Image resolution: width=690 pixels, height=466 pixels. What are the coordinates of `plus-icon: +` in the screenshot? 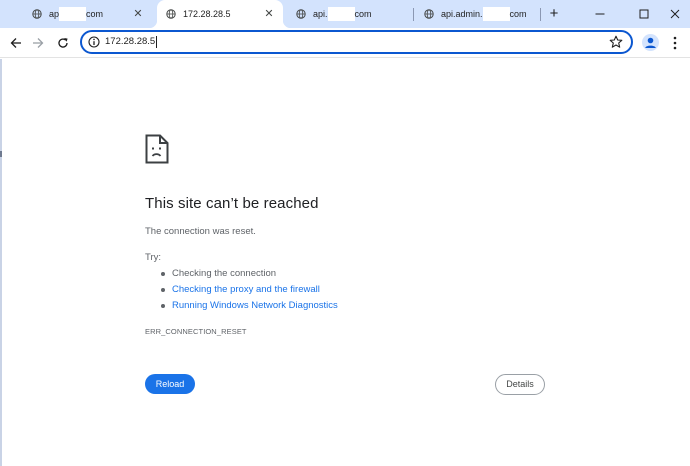 It's located at (554, 14).